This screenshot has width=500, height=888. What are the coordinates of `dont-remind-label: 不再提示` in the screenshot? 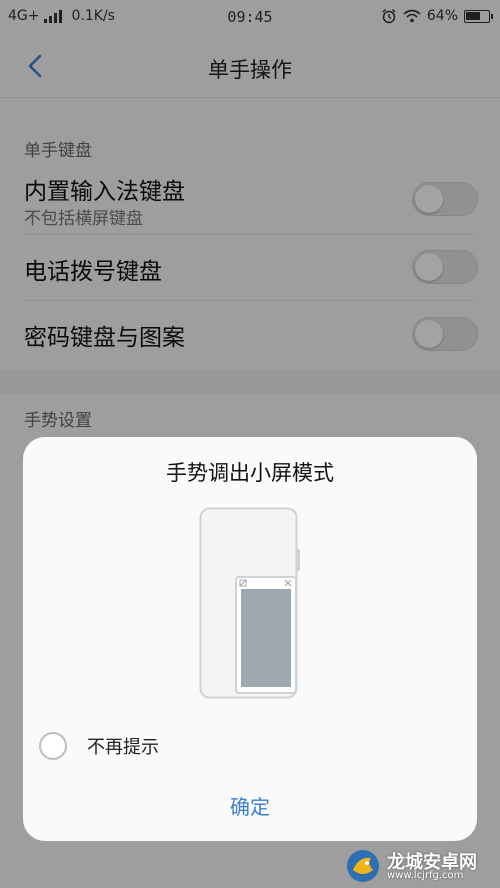 It's located at (123, 747).